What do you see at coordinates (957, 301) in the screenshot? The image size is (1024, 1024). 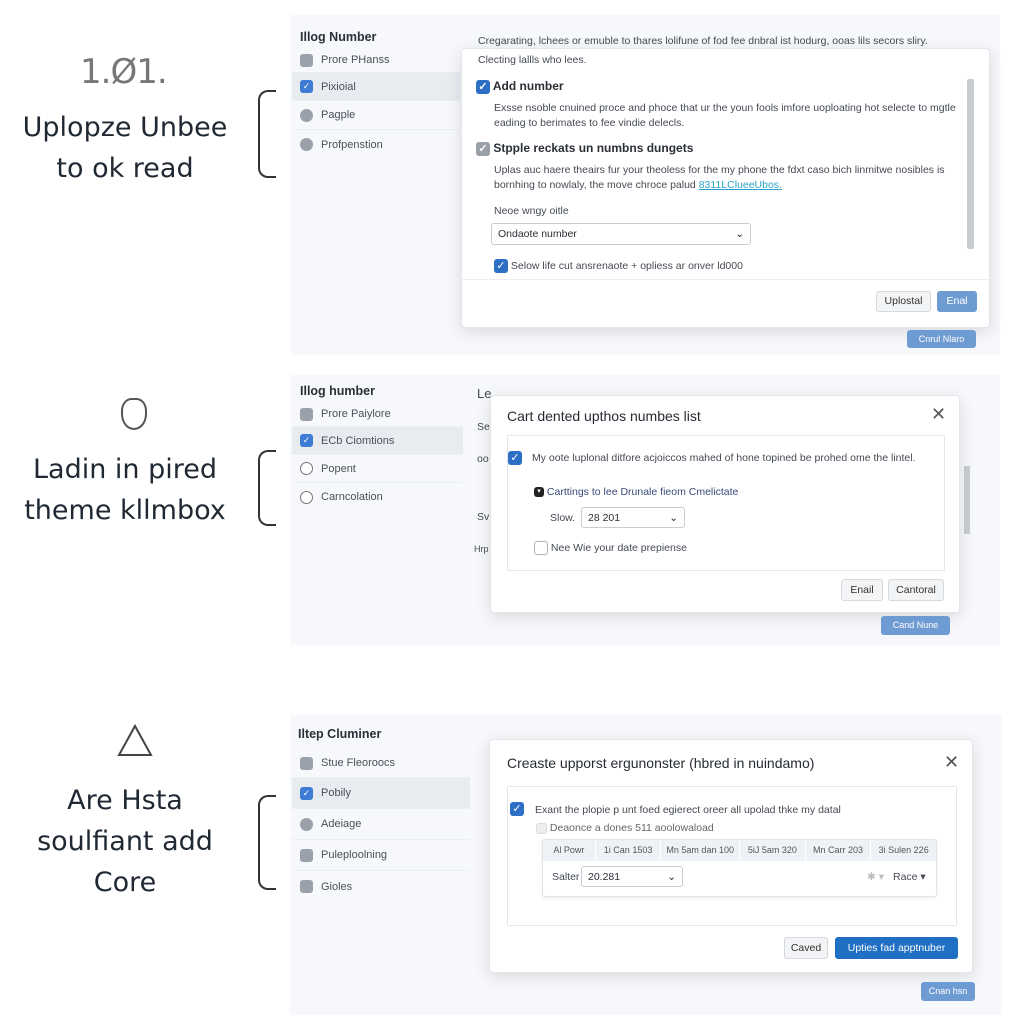 I see `email-button: Enal` at bounding box center [957, 301].